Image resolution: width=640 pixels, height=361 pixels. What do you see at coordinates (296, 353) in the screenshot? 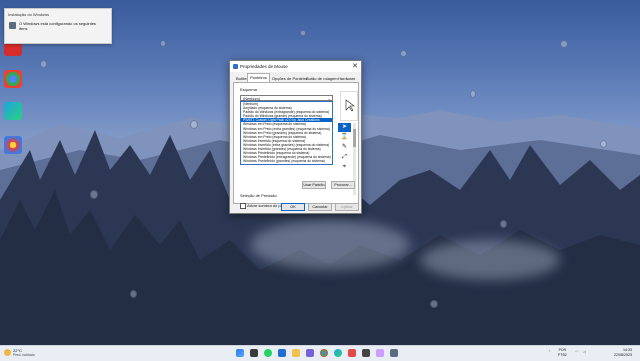
I see `file-explorer-icon` at bounding box center [296, 353].